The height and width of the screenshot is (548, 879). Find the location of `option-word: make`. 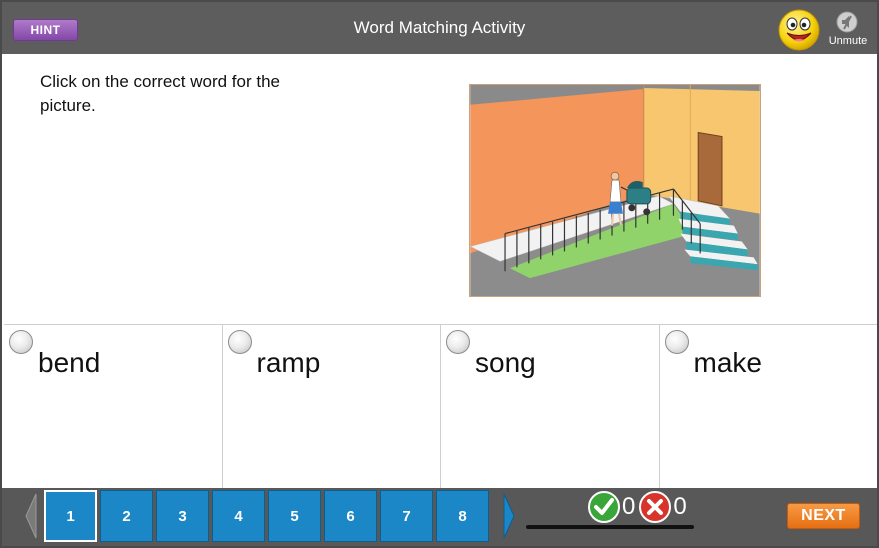

option-word: make is located at coordinates (728, 363).